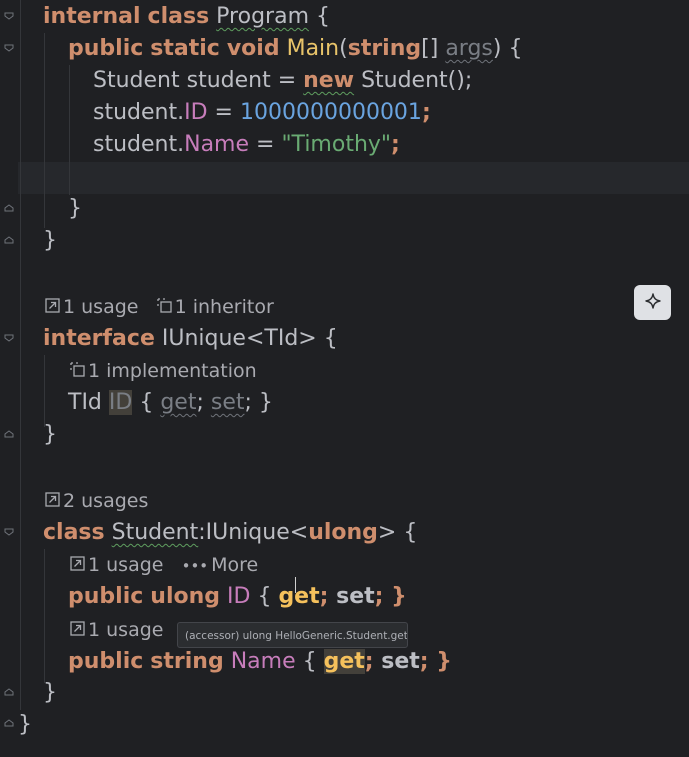 The height and width of the screenshot is (757, 689). I want to click on code-line: interface IUnique<TId> {, so click(190, 339).